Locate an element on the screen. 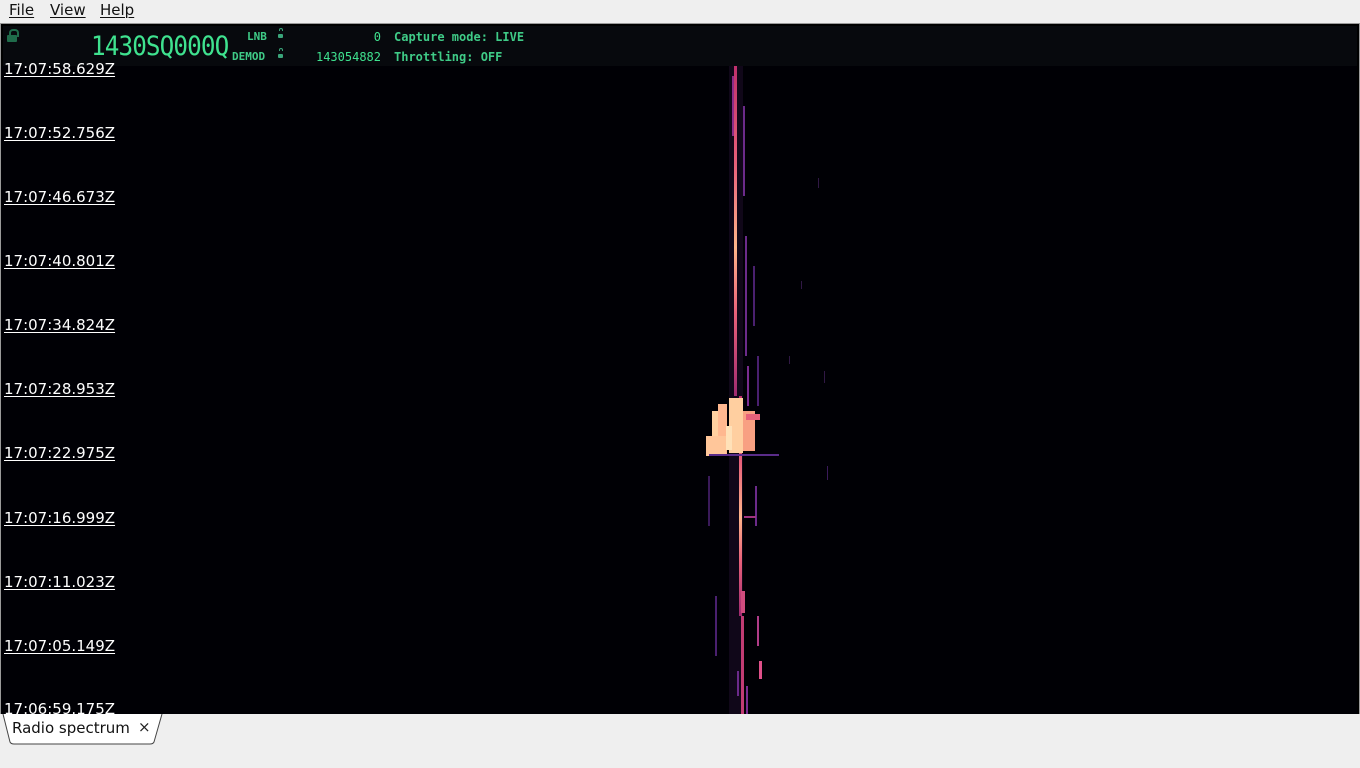  tab-label: Radio spectrum is located at coordinates (71, 728).